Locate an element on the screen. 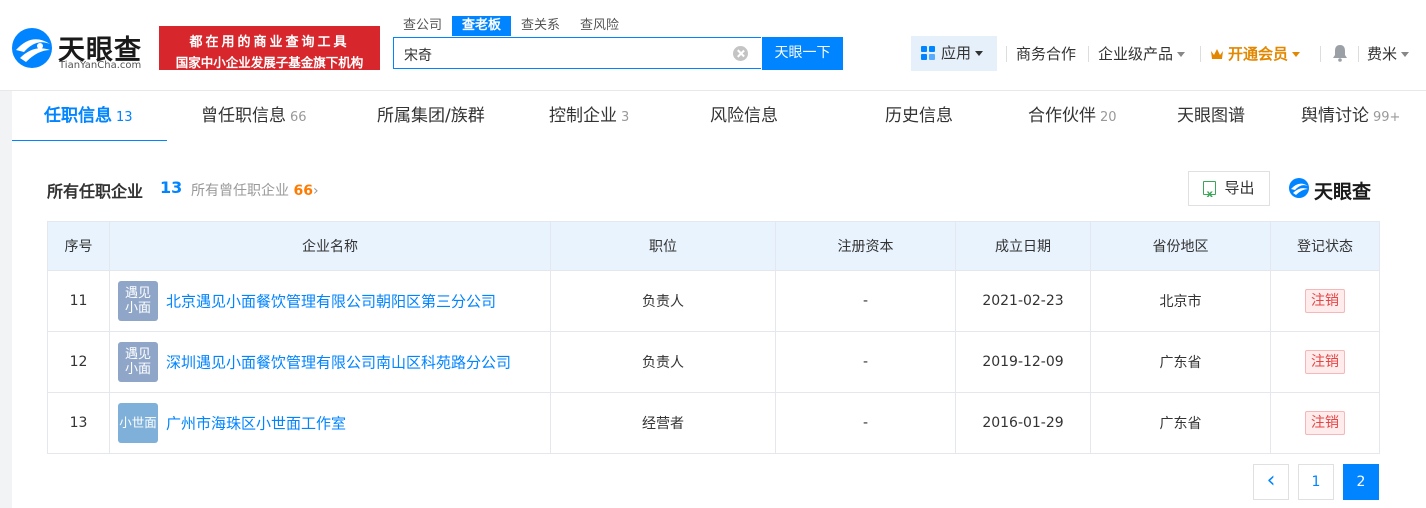 Image resolution: width=1426 pixels, height=508 pixels. tab-current-positions: 任职信息 13 is located at coordinates (88, 116).